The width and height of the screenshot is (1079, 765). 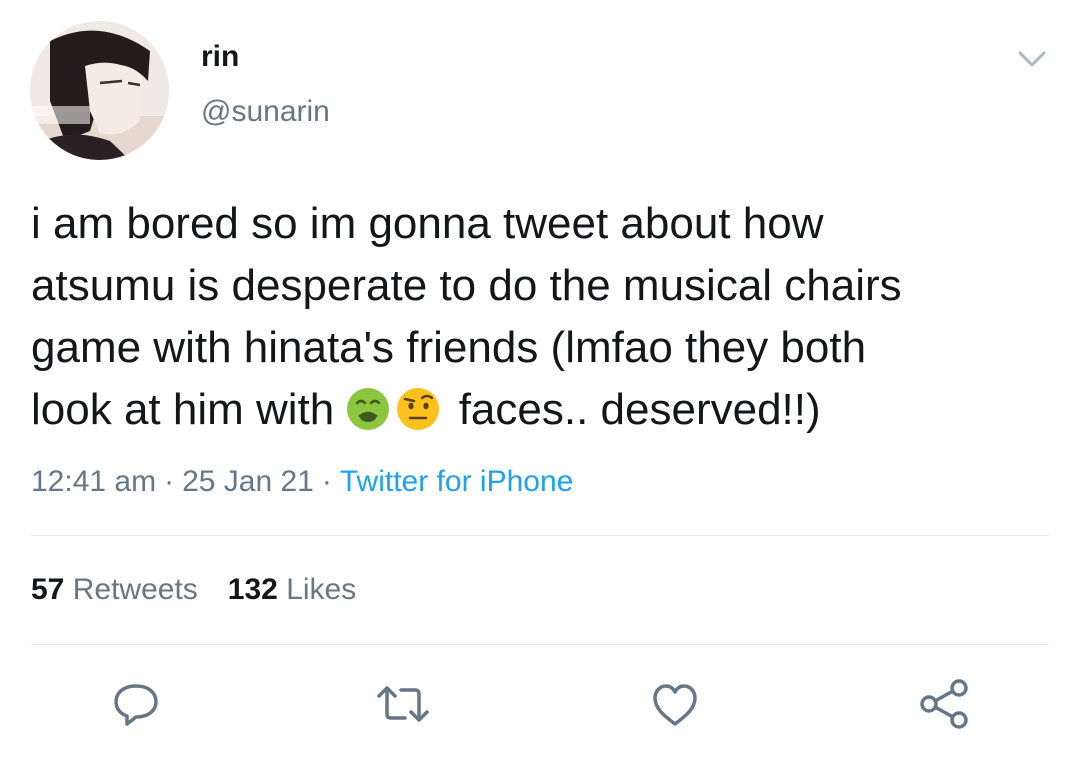 What do you see at coordinates (183, 409) in the screenshot?
I see `tweet-text-segment: look at him with` at bounding box center [183, 409].